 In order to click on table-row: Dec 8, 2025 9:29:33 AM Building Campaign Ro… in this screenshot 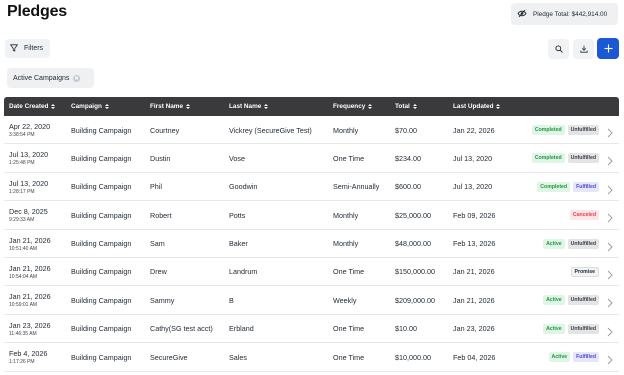, I will do `click(311, 215)`.